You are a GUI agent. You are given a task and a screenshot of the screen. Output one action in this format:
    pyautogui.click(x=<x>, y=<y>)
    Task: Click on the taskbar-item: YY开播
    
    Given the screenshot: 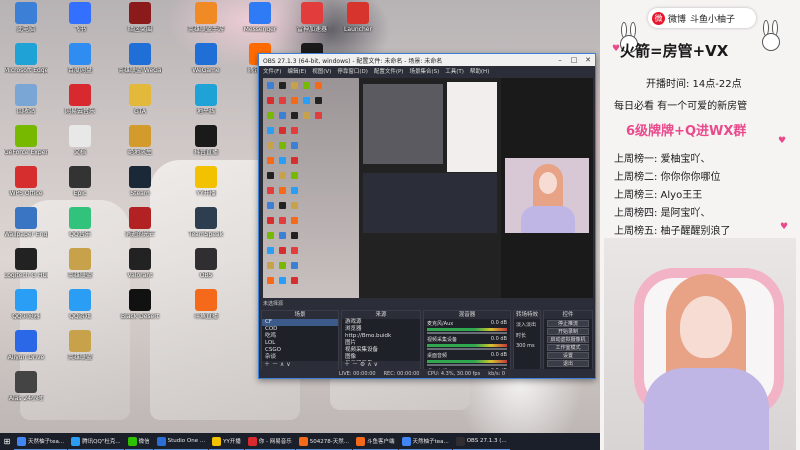 What is the action you would take?
    pyautogui.click(x=226, y=441)
    